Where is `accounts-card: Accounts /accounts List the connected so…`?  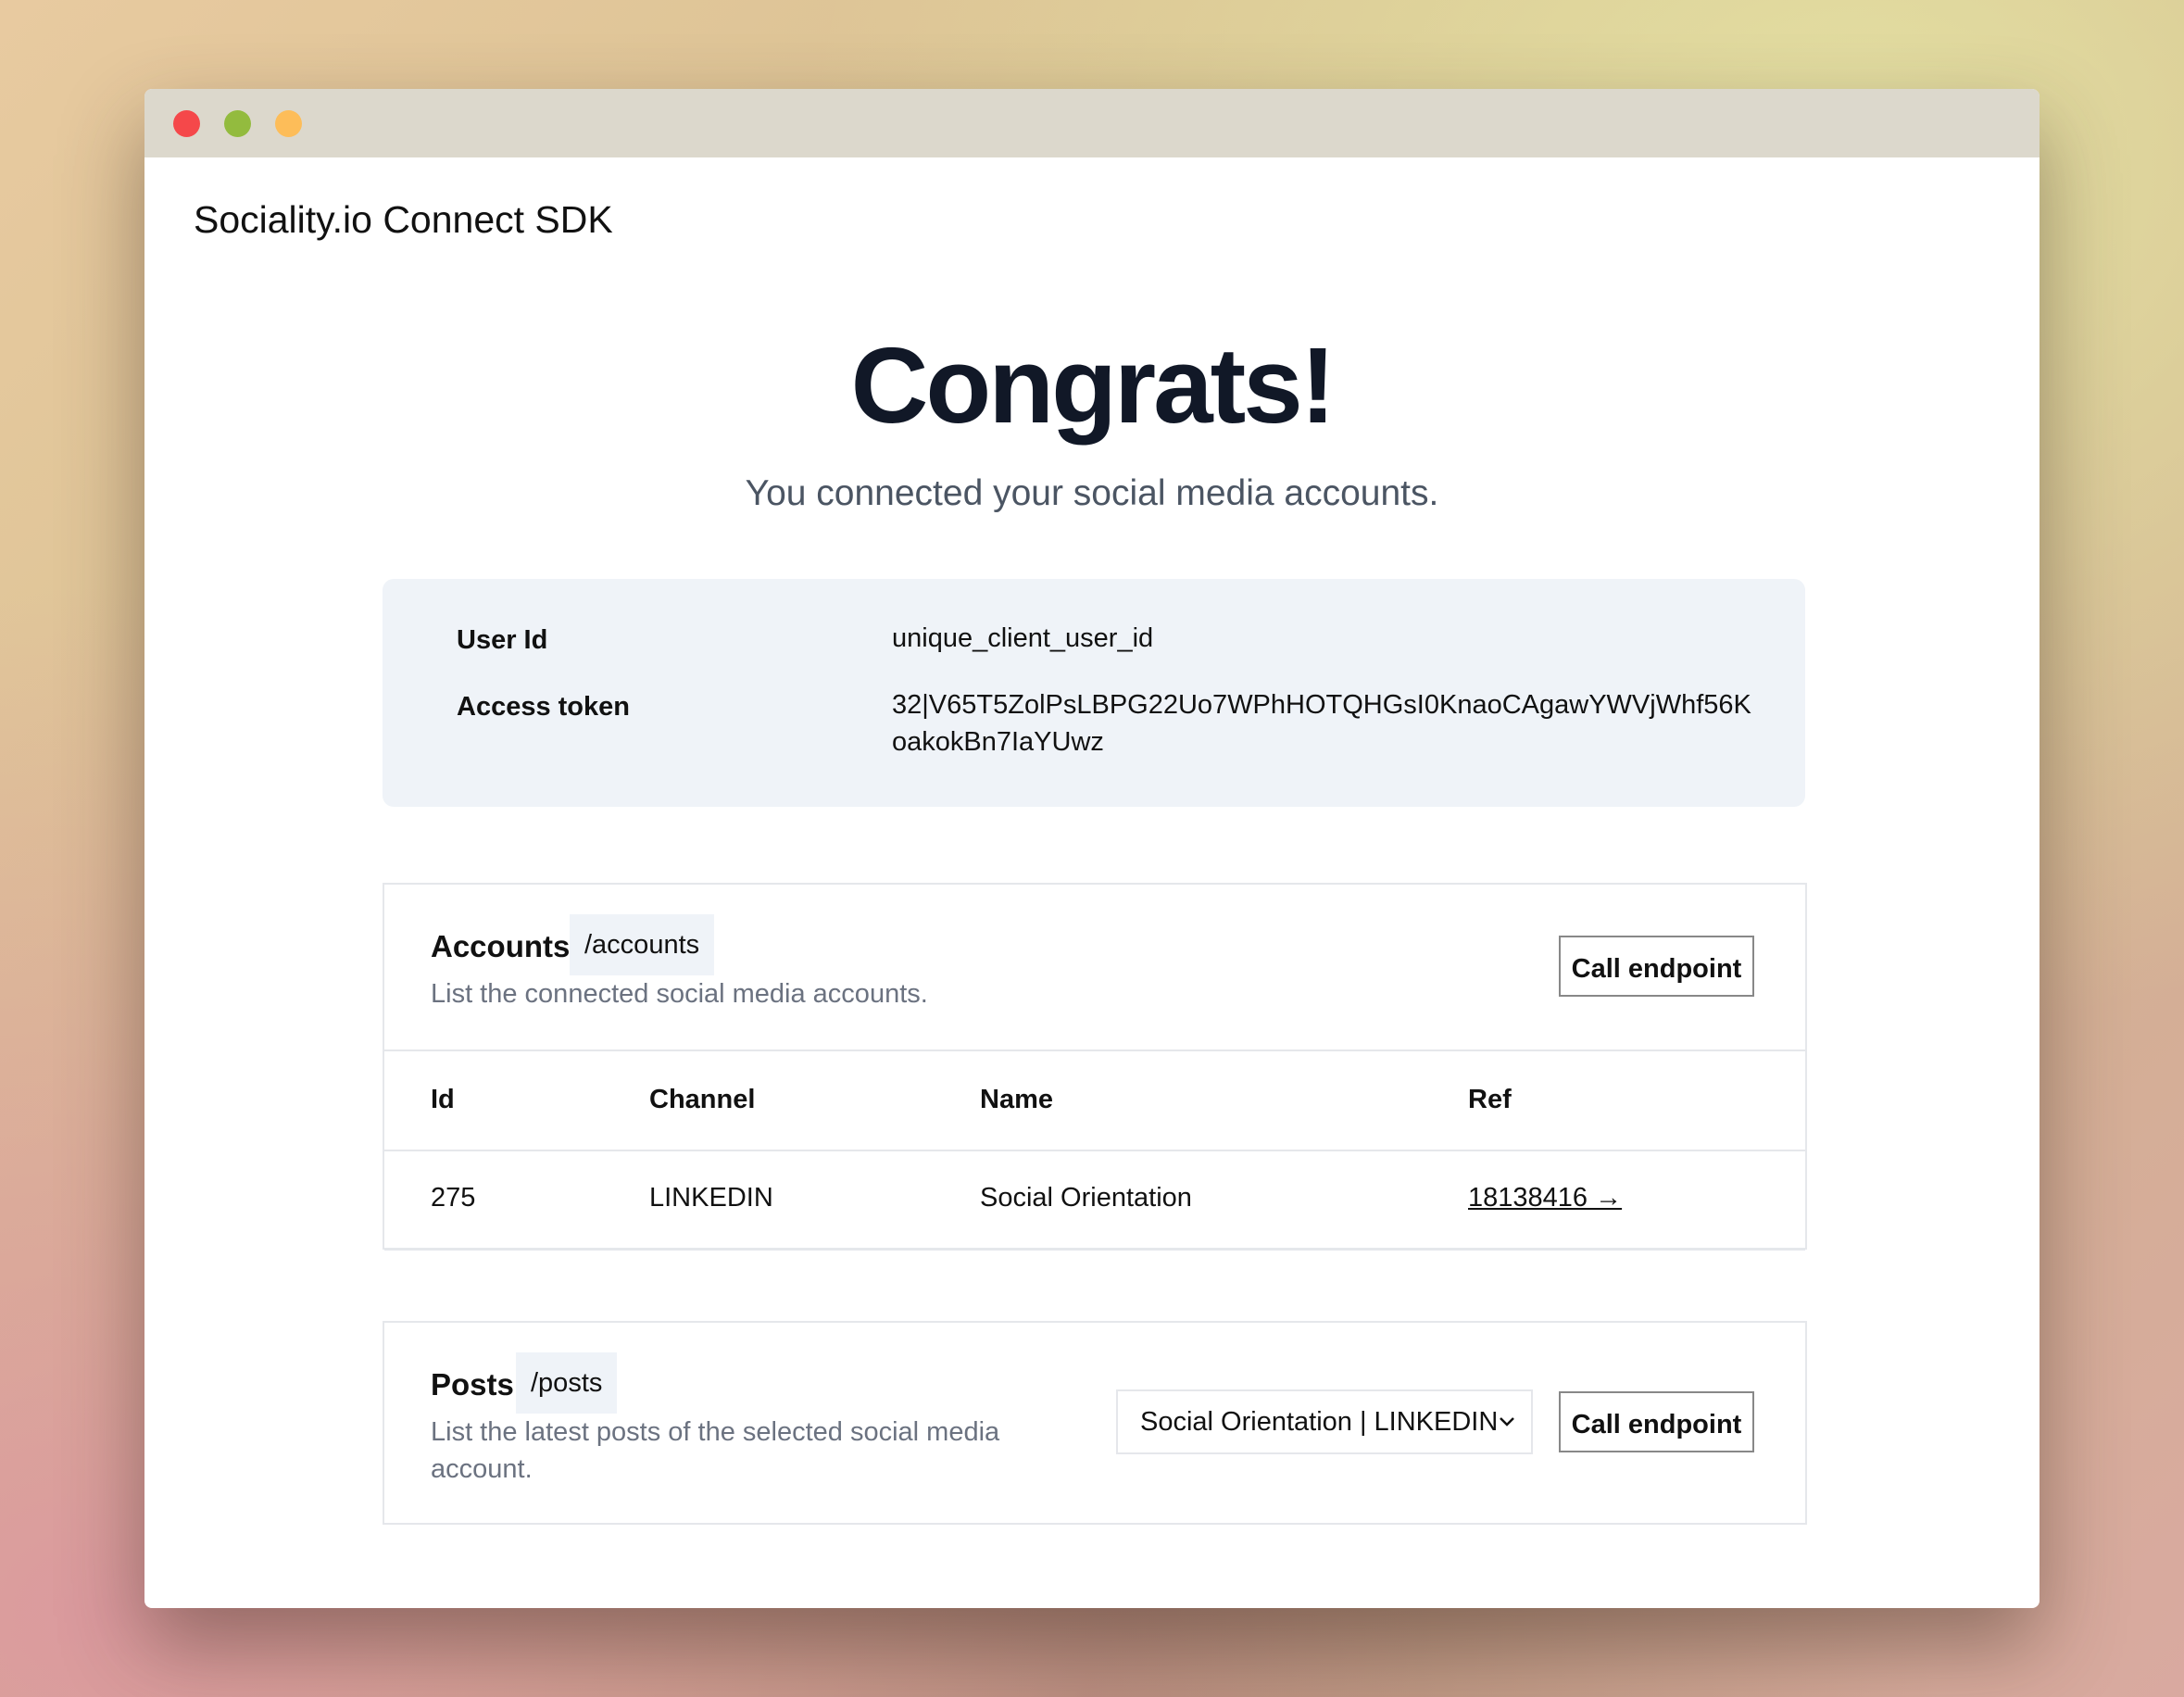
accounts-card: Accounts /accounts List the connected so… is located at coordinates (1095, 1067).